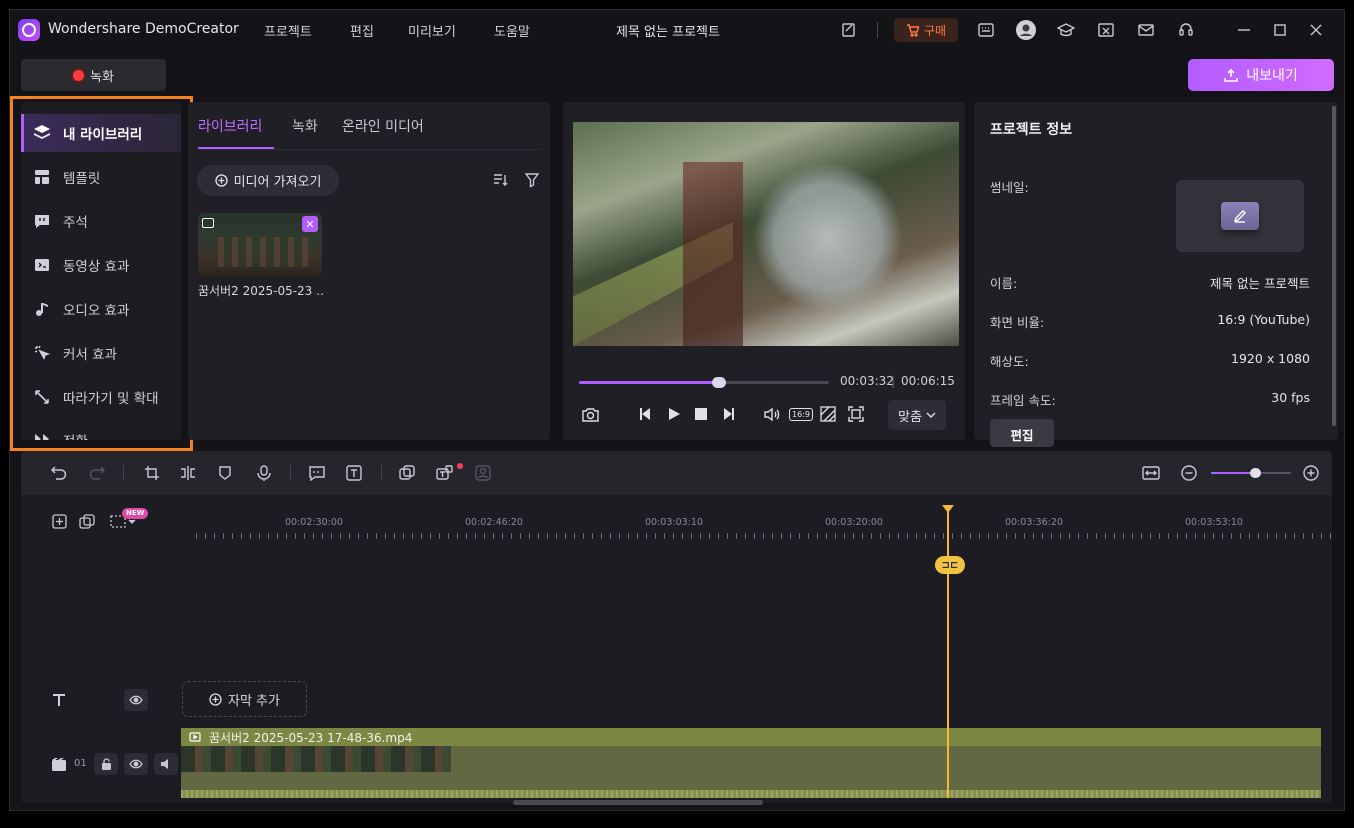 The height and width of the screenshot is (828, 1354). What do you see at coordinates (305, 126) in the screenshot?
I see `tab-recording: 녹화` at bounding box center [305, 126].